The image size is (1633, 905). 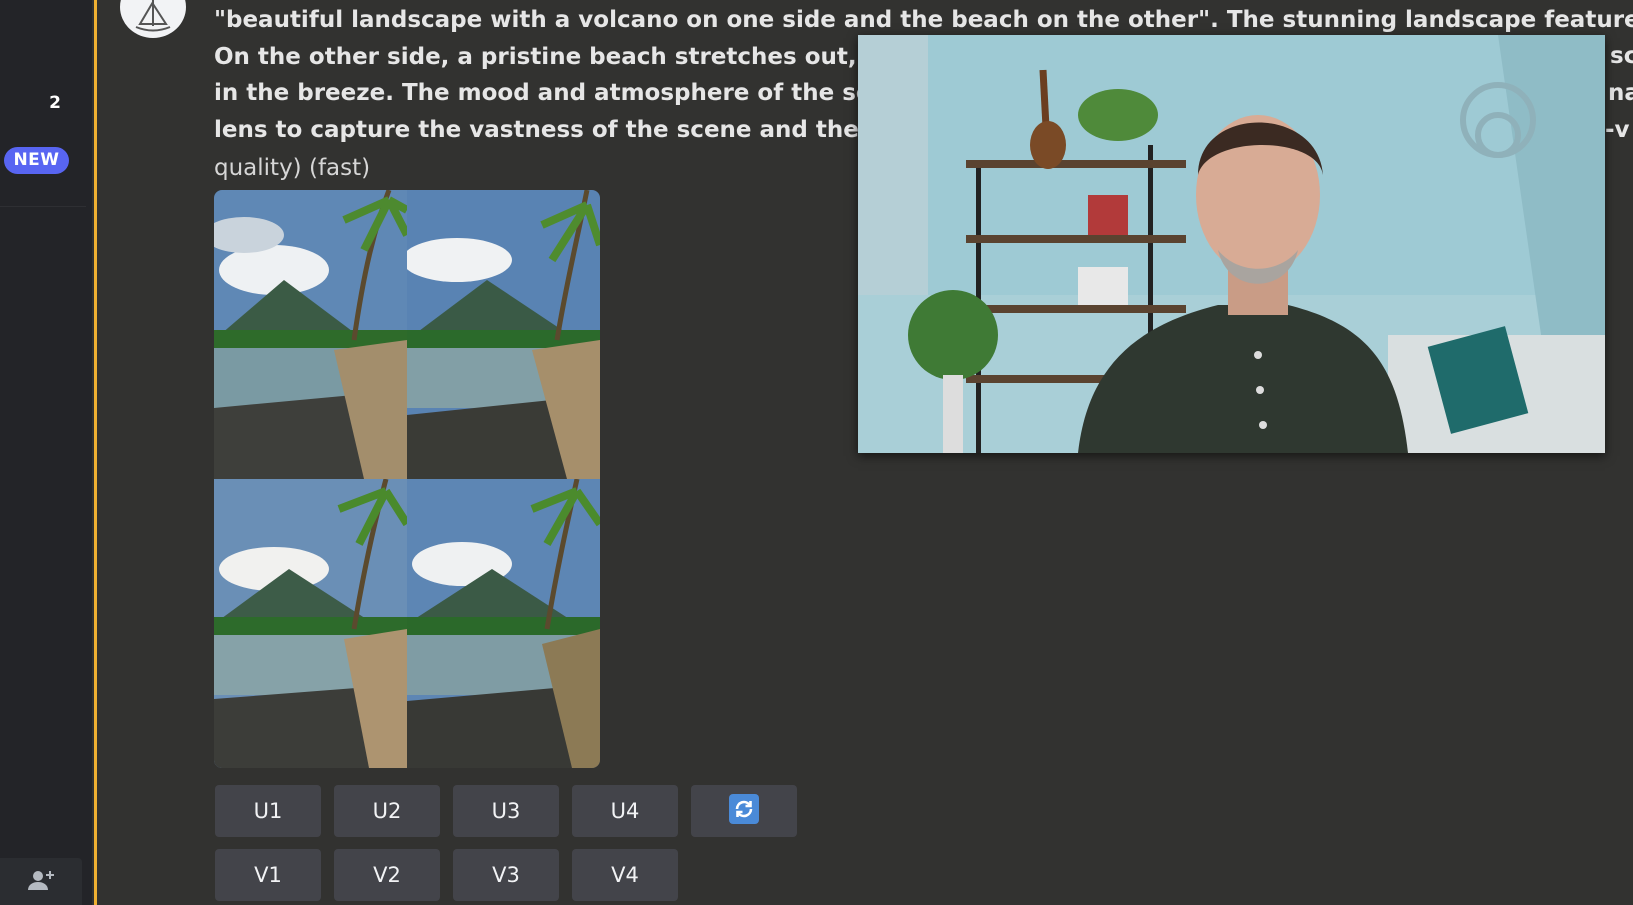 I want to click on server-sidebar: 2 NEW, so click(x=46, y=452).